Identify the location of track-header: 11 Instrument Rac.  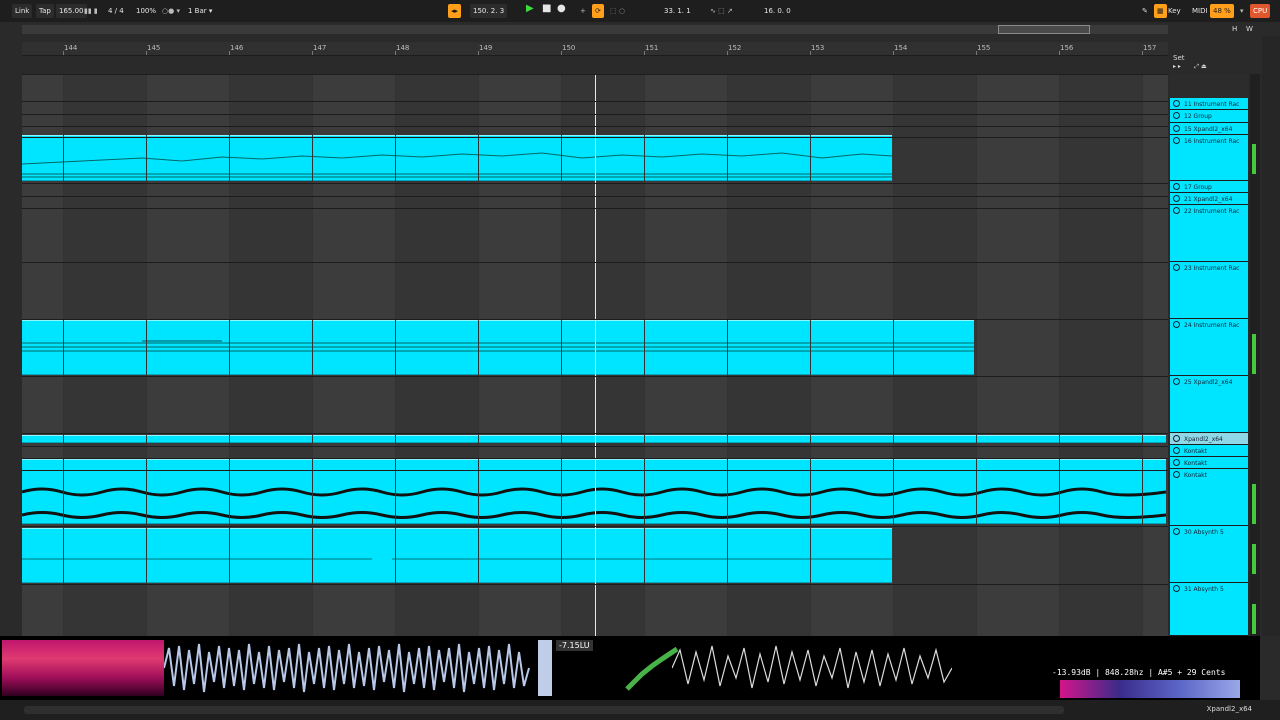
(1209, 104).